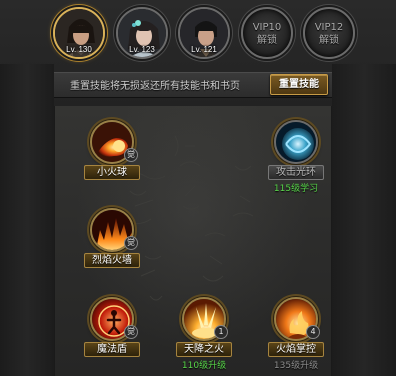  What do you see at coordinates (142, 33) in the screenshot?
I see `character-portrait-2: Lv. 123` at bounding box center [142, 33].